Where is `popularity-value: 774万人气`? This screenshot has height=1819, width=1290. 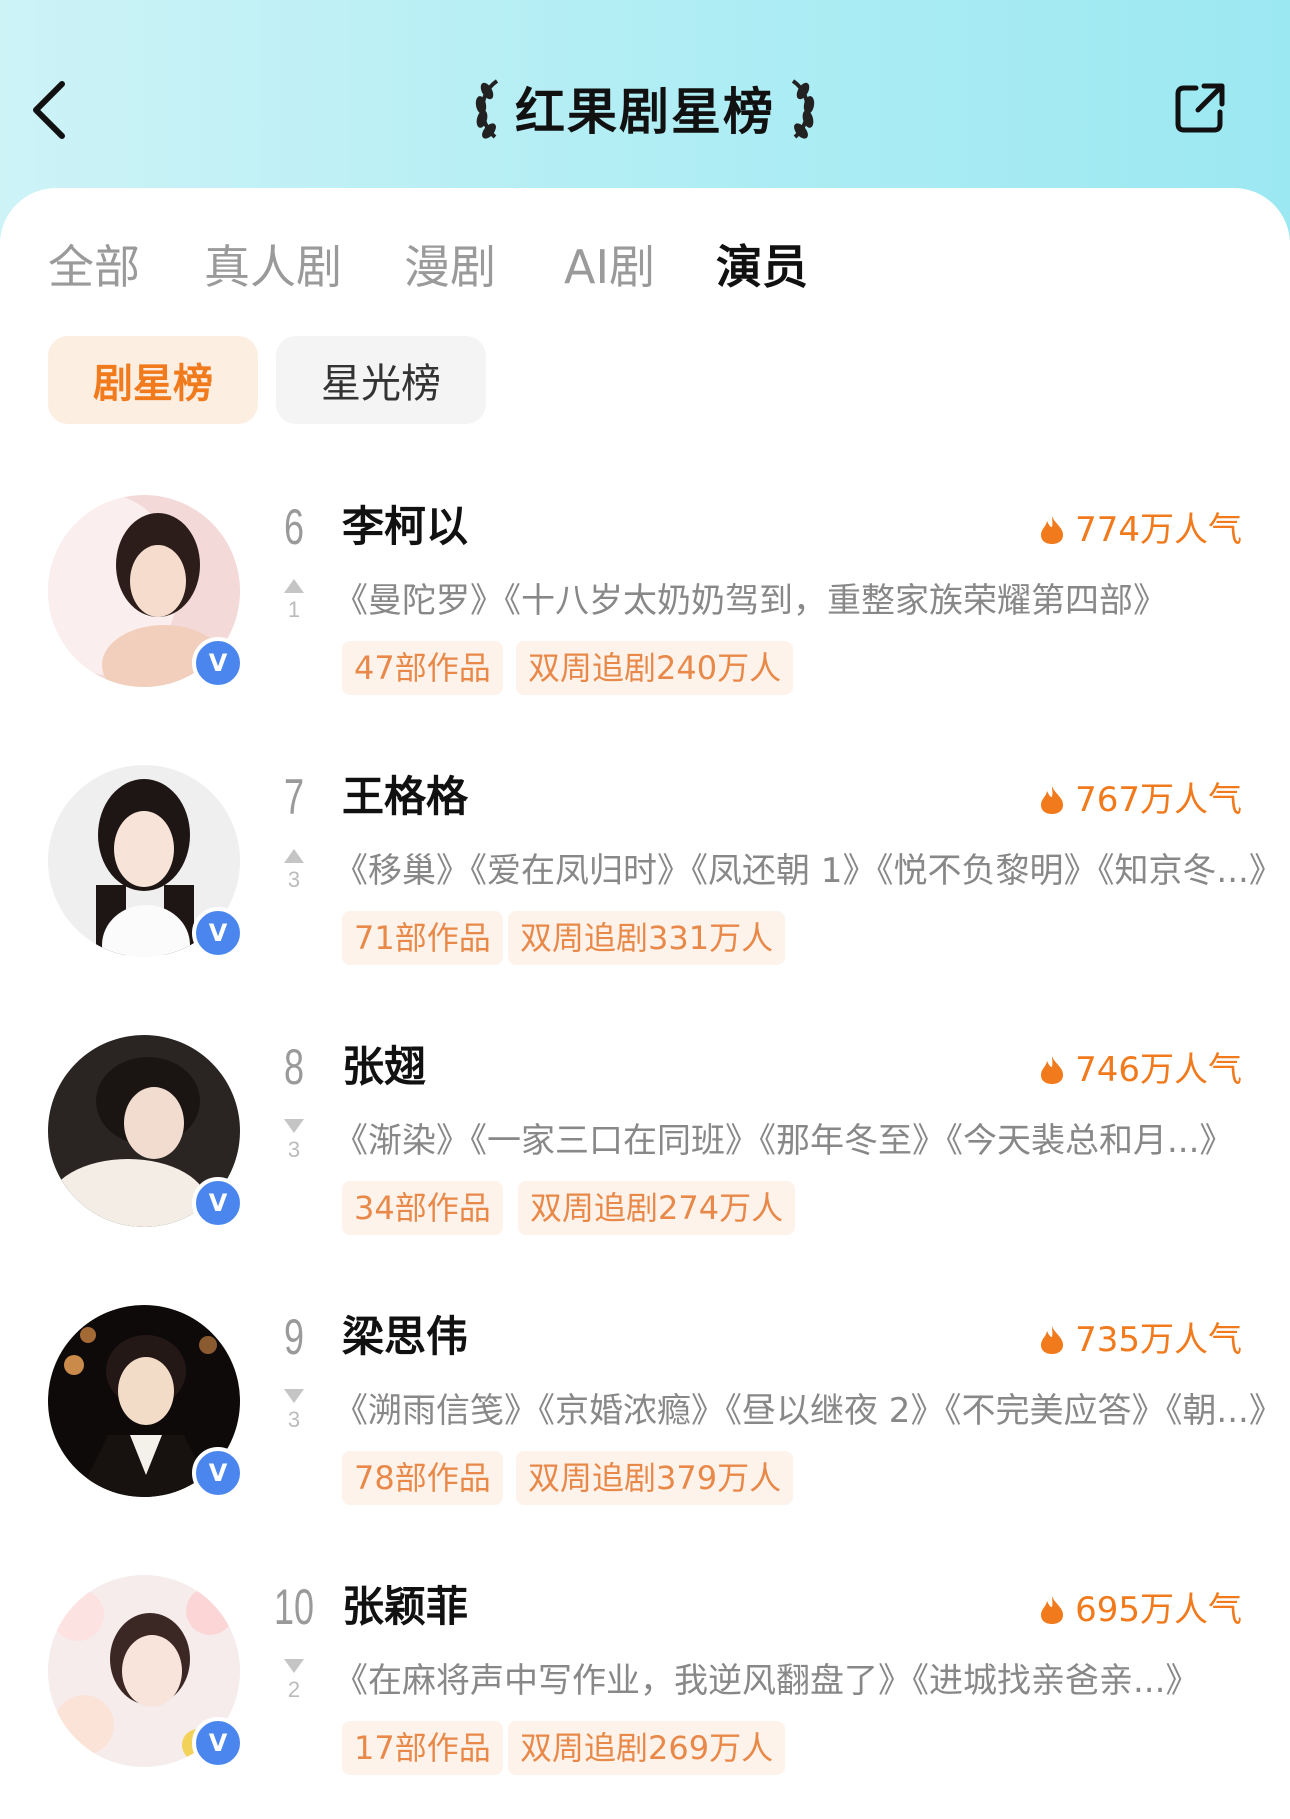 popularity-value: 774万人气 is located at coordinates (1158, 530).